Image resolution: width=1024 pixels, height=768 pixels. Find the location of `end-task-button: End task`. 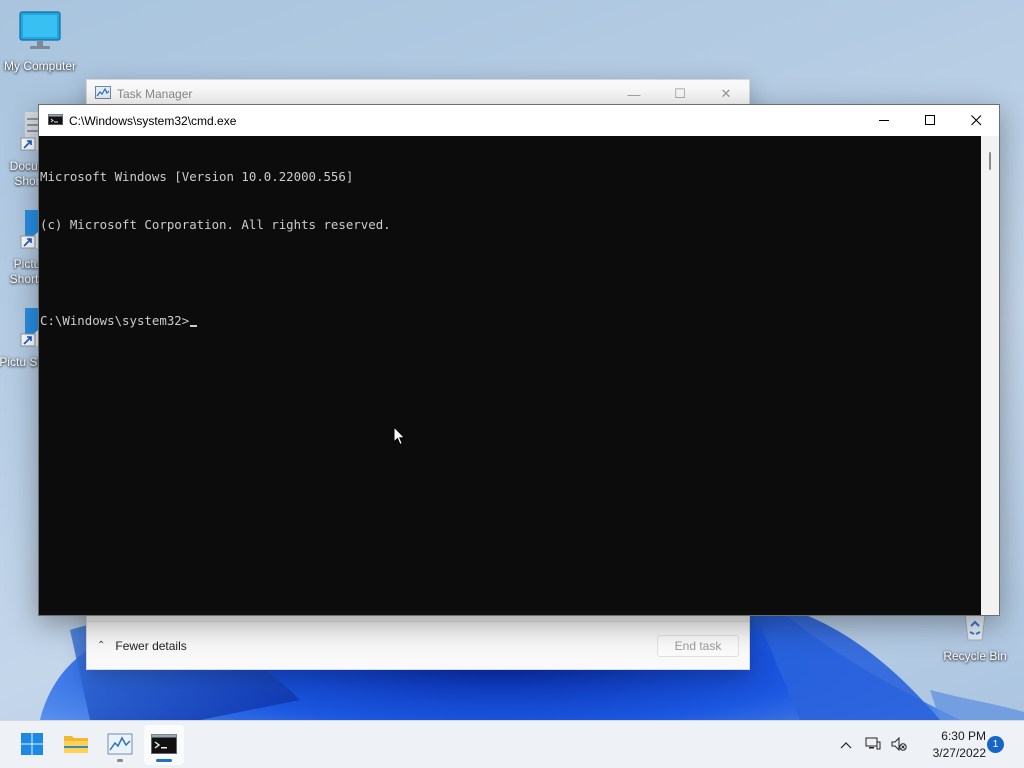

end-task-button: End task is located at coordinates (698, 645).